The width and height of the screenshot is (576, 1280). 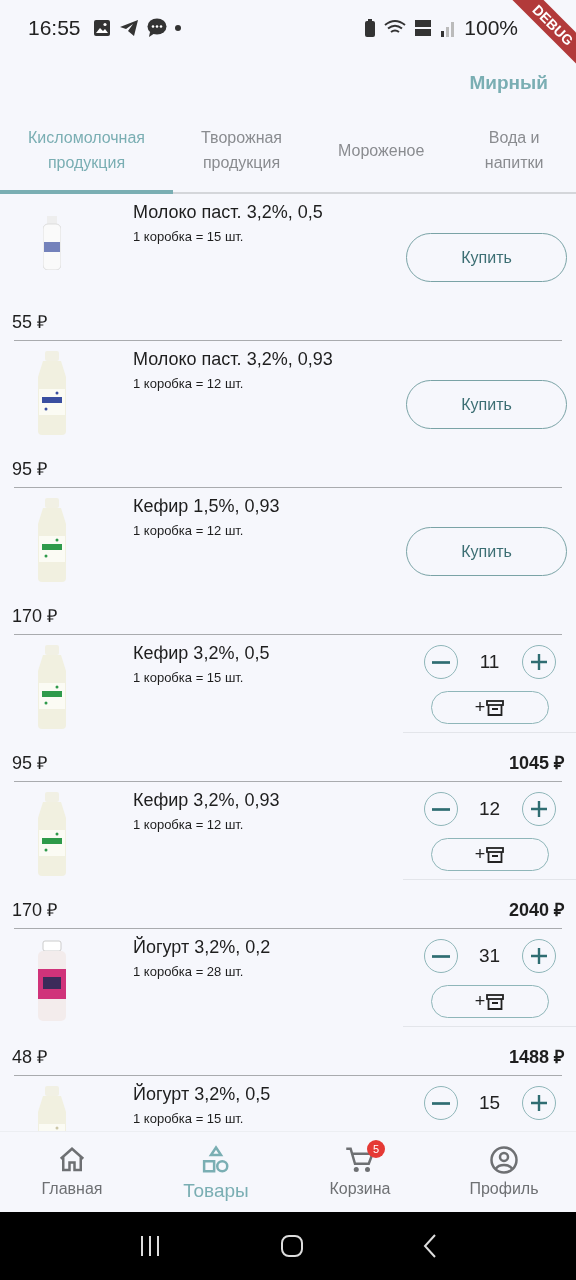 What do you see at coordinates (376, 1149) in the screenshot?
I see `cart-badge: 5` at bounding box center [376, 1149].